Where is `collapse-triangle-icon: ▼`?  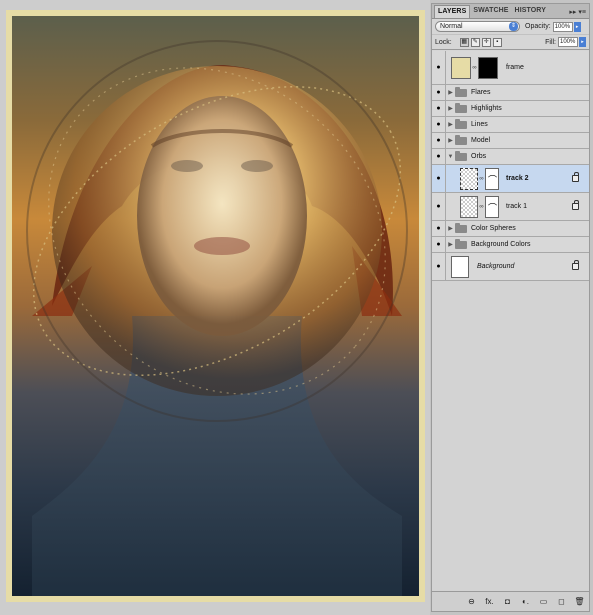
collapse-triangle-icon: ▼ is located at coordinates (450, 157).